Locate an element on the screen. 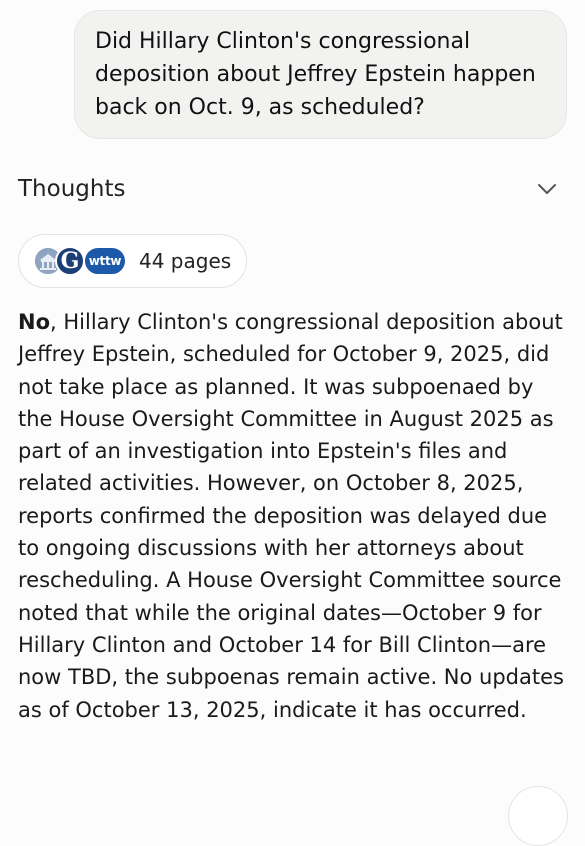 This screenshot has width=585, height=846. source-favicons: G wttw is located at coordinates (81, 261).